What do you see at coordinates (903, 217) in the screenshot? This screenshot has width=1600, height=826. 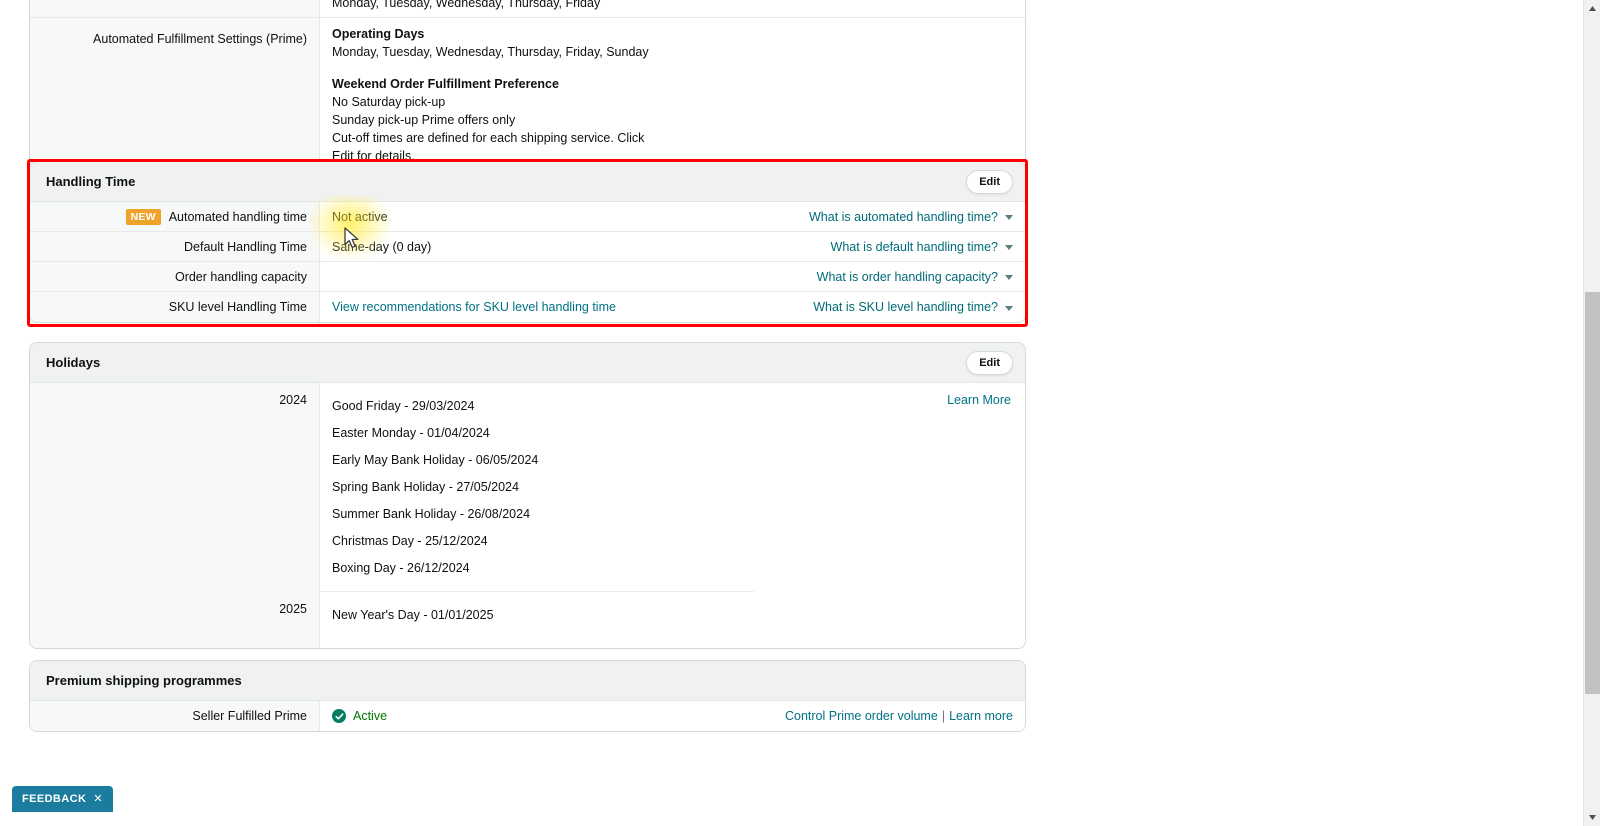 I see `automated-handling-time-help-link: What is automated handling time?` at bounding box center [903, 217].